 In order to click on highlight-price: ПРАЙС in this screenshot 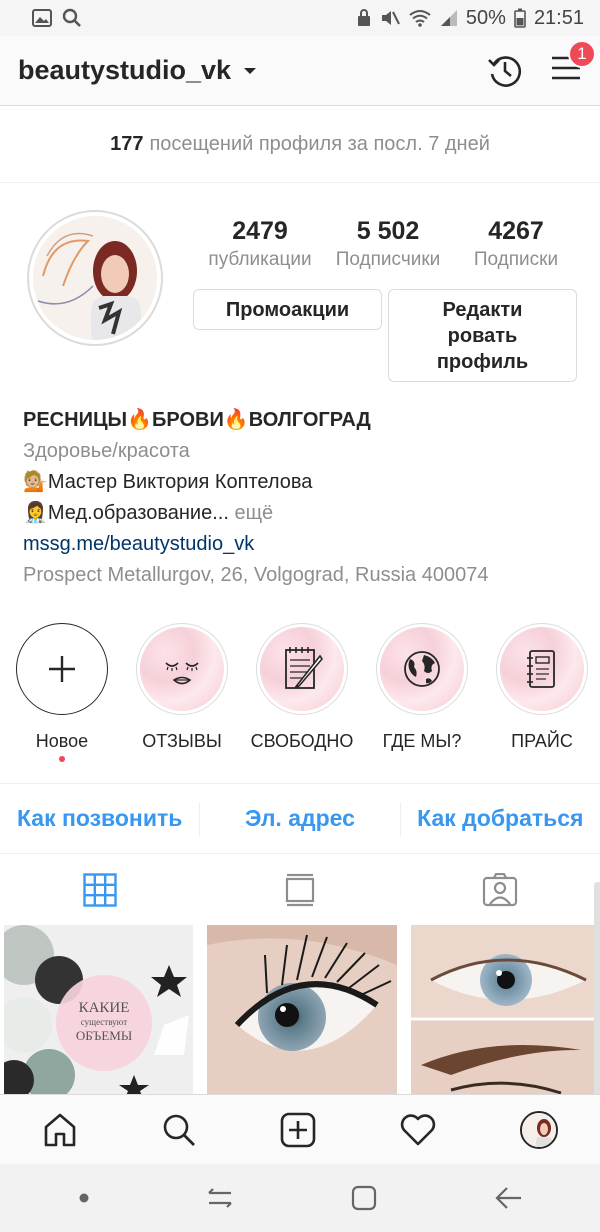, I will do `click(541, 687)`.